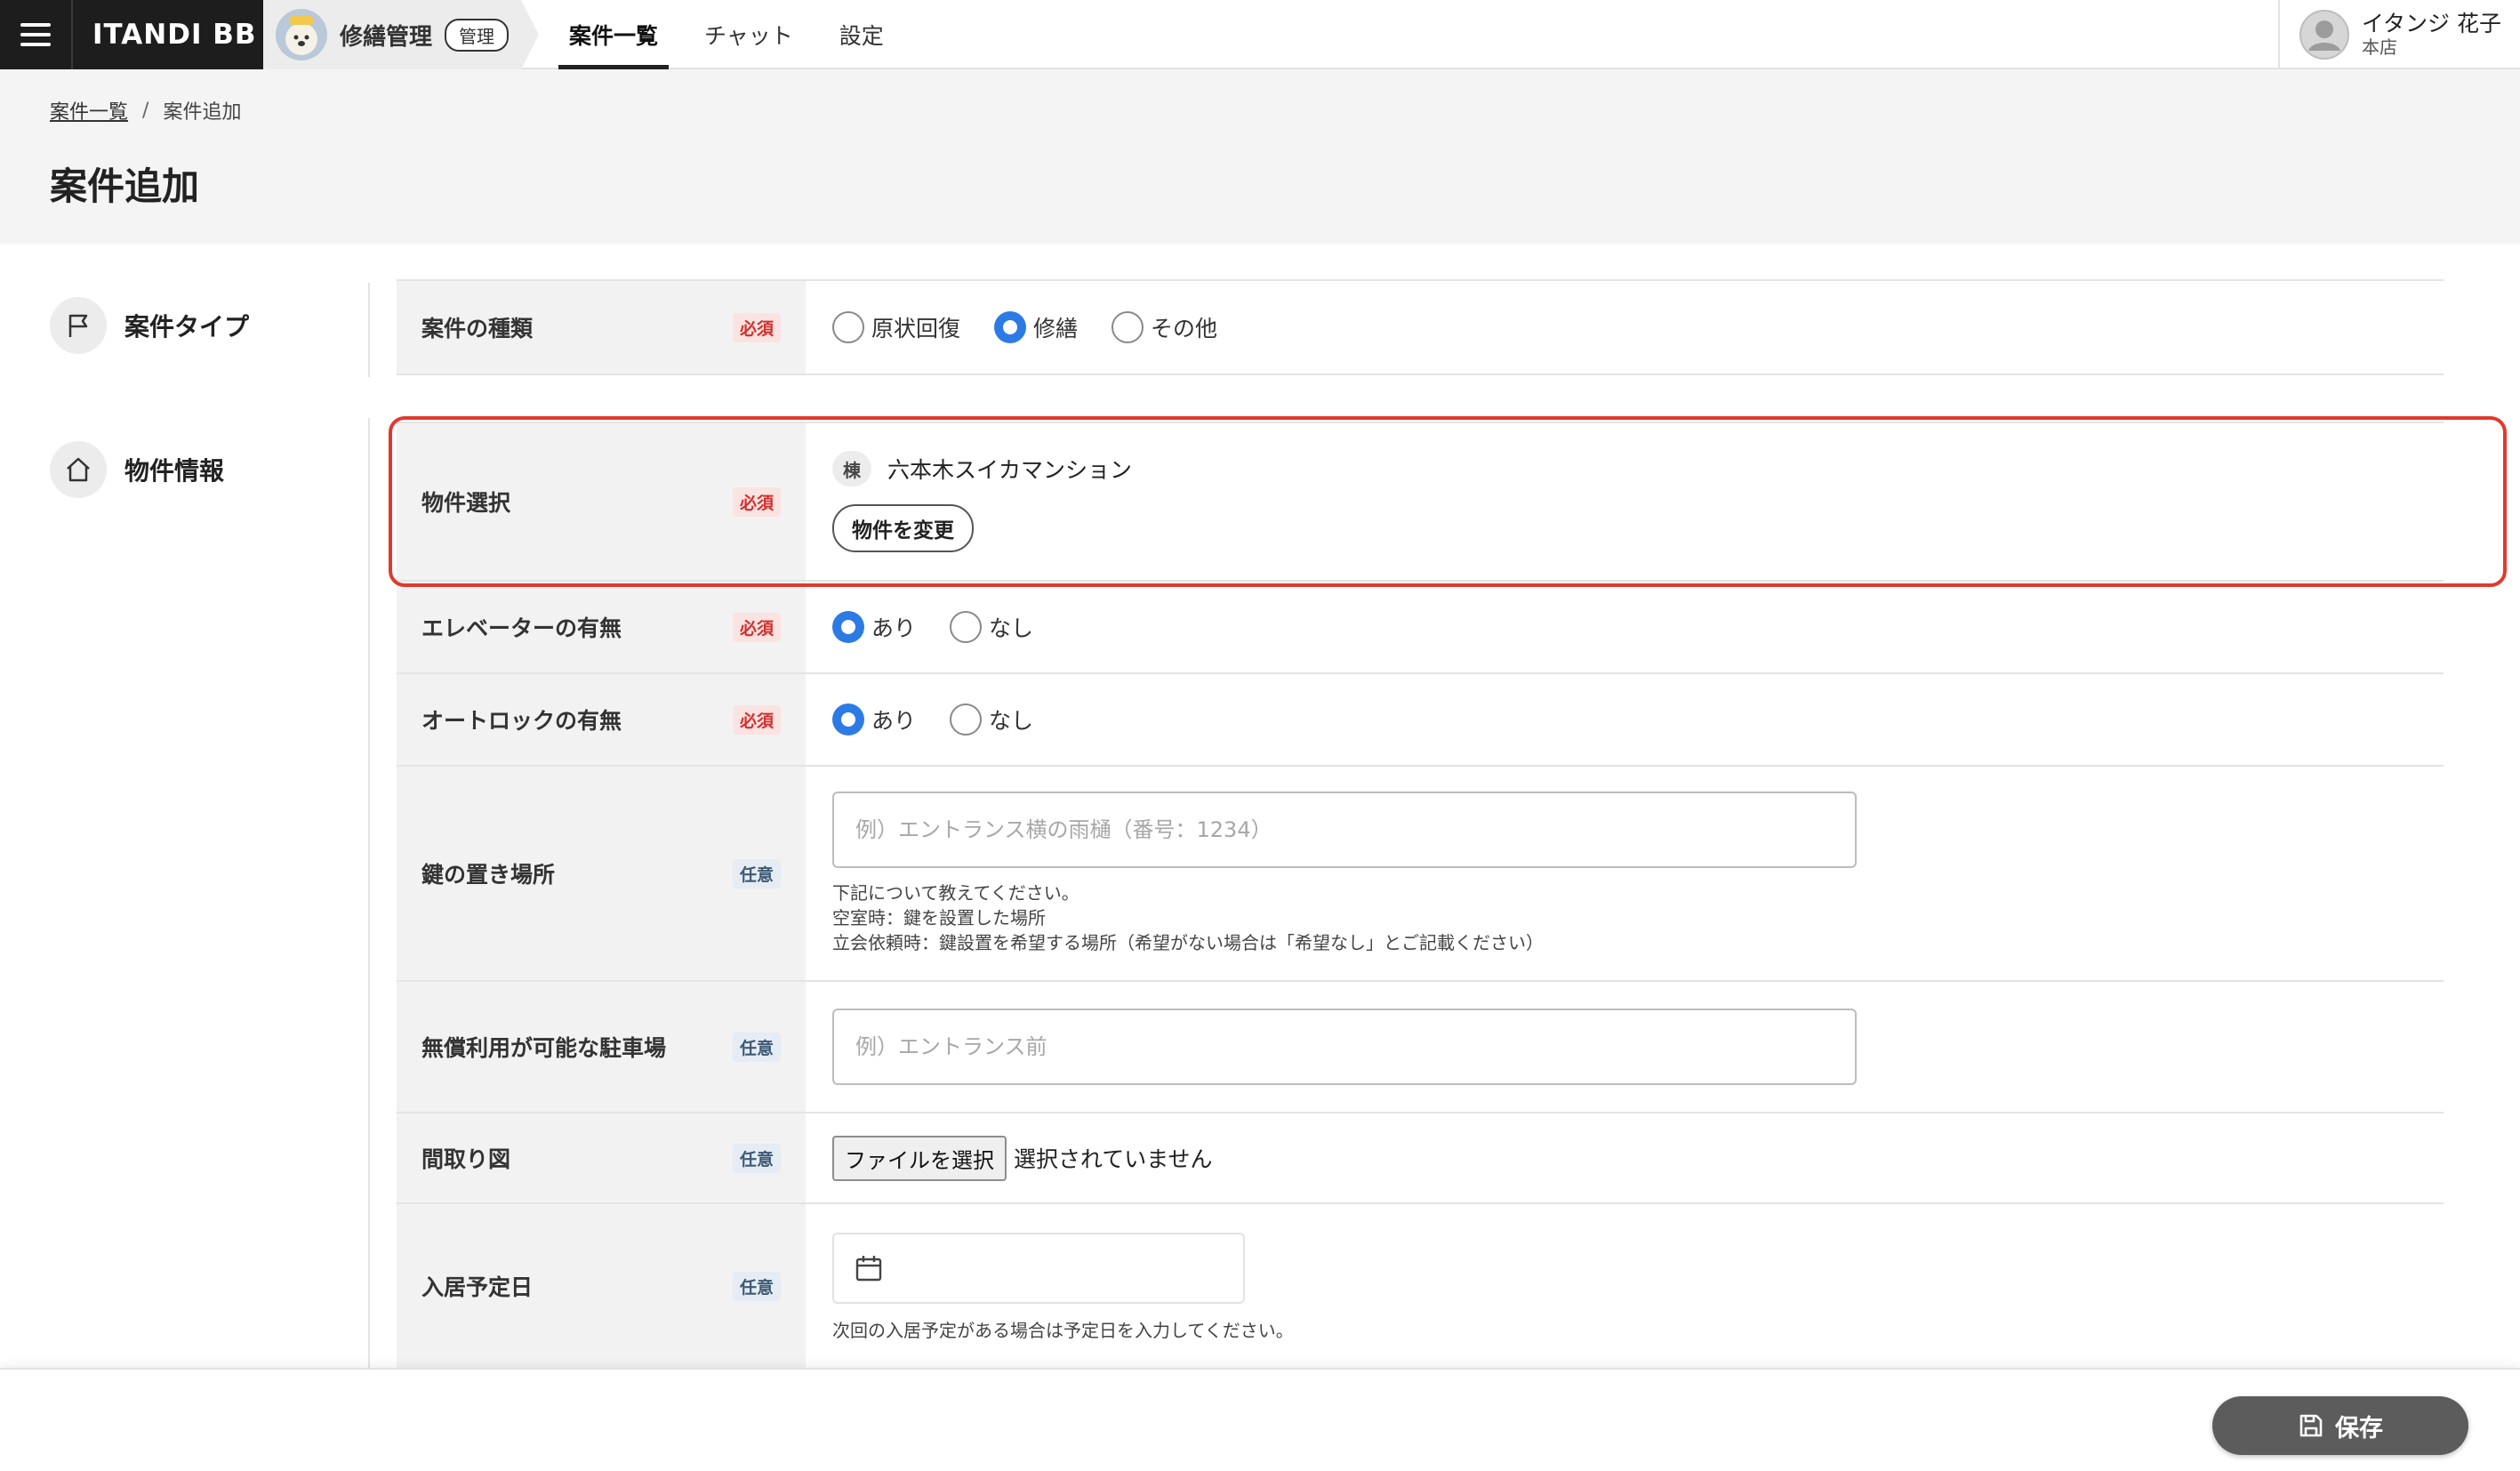 The image size is (2520, 1471). What do you see at coordinates (916, 329) in the screenshot?
I see `radio-label: 原状回復` at bounding box center [916, 329].